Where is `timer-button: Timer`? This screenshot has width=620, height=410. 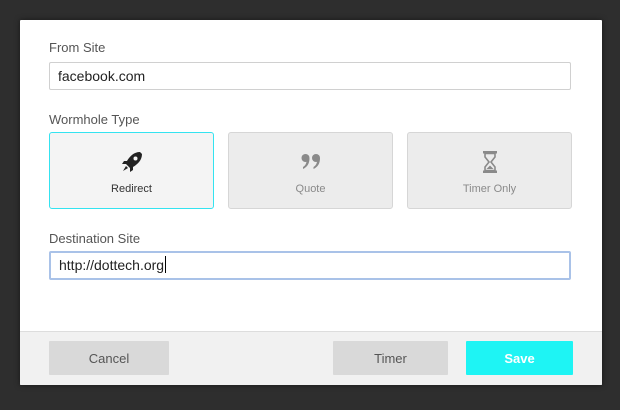
timer-button: Timer is located at coordinates (390, 358).